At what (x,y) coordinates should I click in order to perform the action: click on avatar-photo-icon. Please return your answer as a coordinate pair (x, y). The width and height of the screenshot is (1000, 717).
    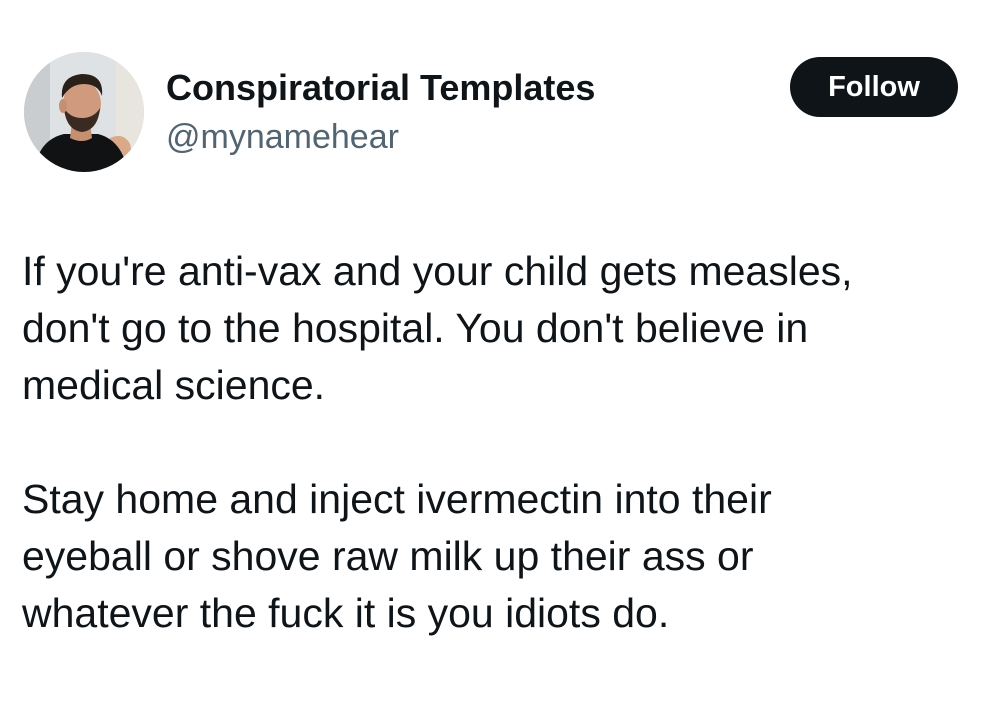
    Looking at the image, I should click on (84, 112).